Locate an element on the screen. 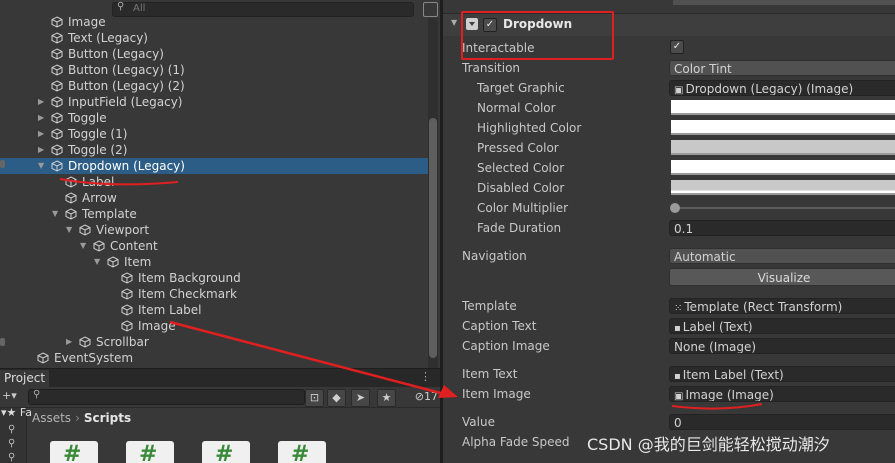 Image resolution: width=895 pixels, height=463 pixels. lock-icon: ⋮ is located at coordinates (425, 376).